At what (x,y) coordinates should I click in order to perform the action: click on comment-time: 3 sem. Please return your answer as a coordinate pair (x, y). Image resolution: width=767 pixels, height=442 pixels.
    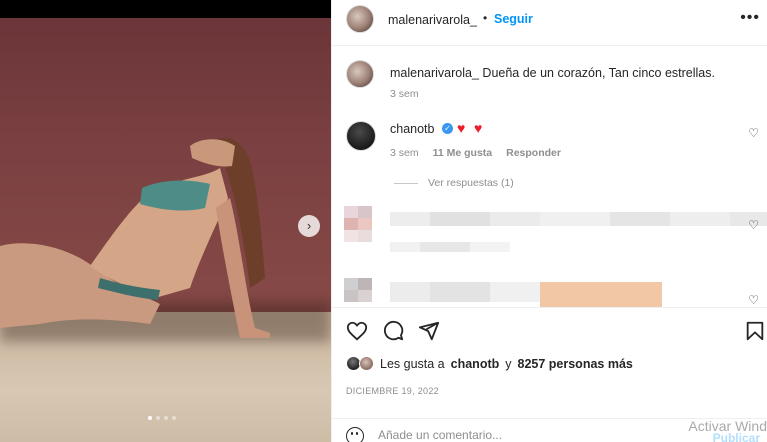
    Looking at the image, I should click on (404, 153).